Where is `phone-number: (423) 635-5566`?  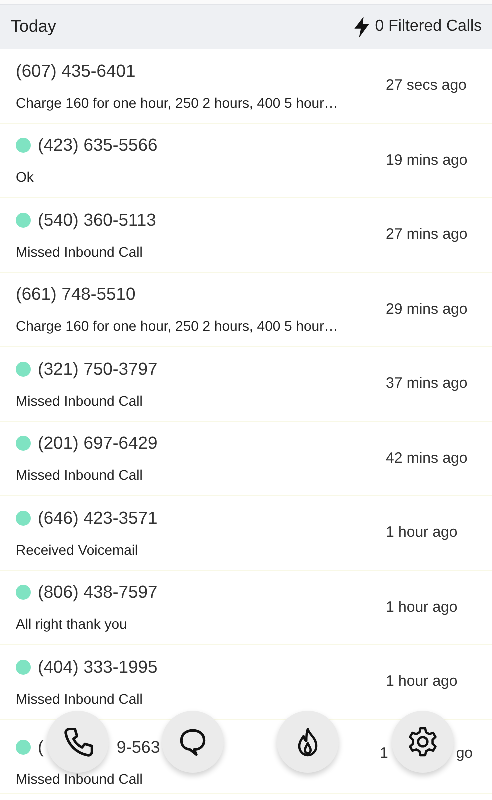
phone-number: (423) 635-5566 is located at coordinates (98, 145).